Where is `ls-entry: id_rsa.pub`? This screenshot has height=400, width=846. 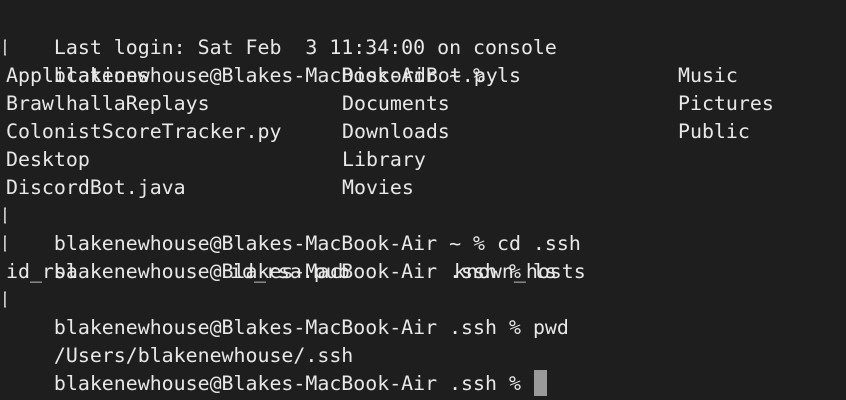
ls-entry: id_rsa.pub is located at coordinates (290, 271).